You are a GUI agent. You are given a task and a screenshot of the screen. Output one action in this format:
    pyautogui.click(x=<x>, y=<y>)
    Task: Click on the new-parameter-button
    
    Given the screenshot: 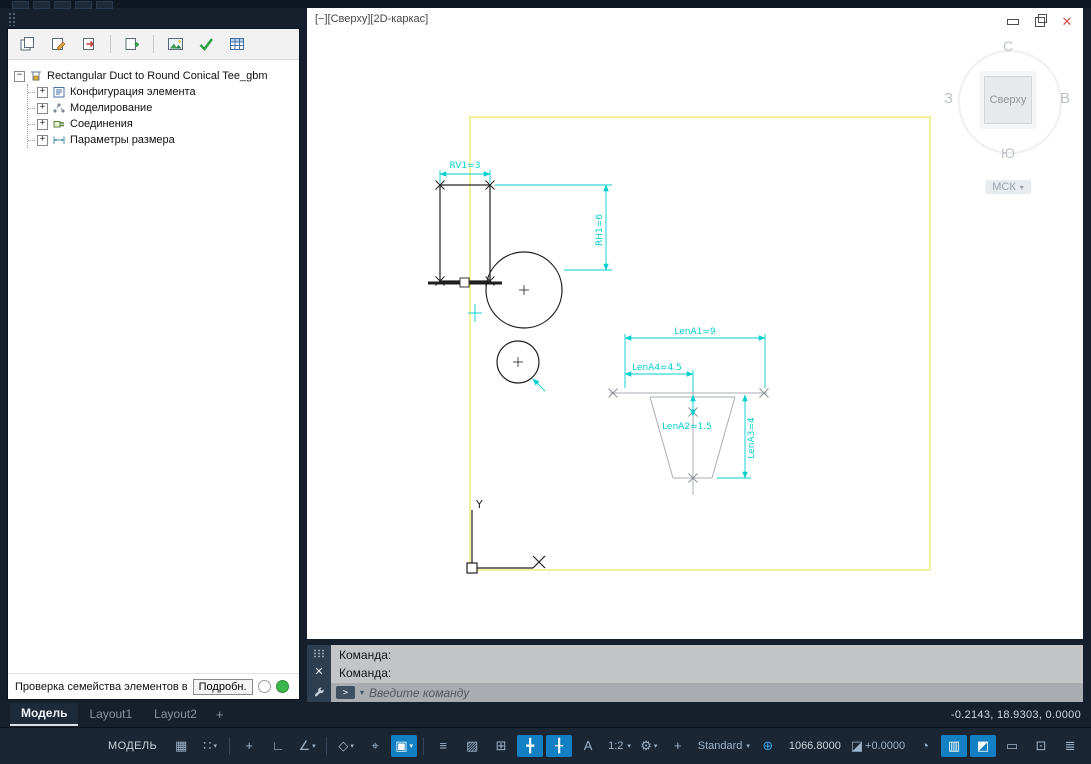 What is the action you would take?
    pyautogui.click(x=132, y=44)
    